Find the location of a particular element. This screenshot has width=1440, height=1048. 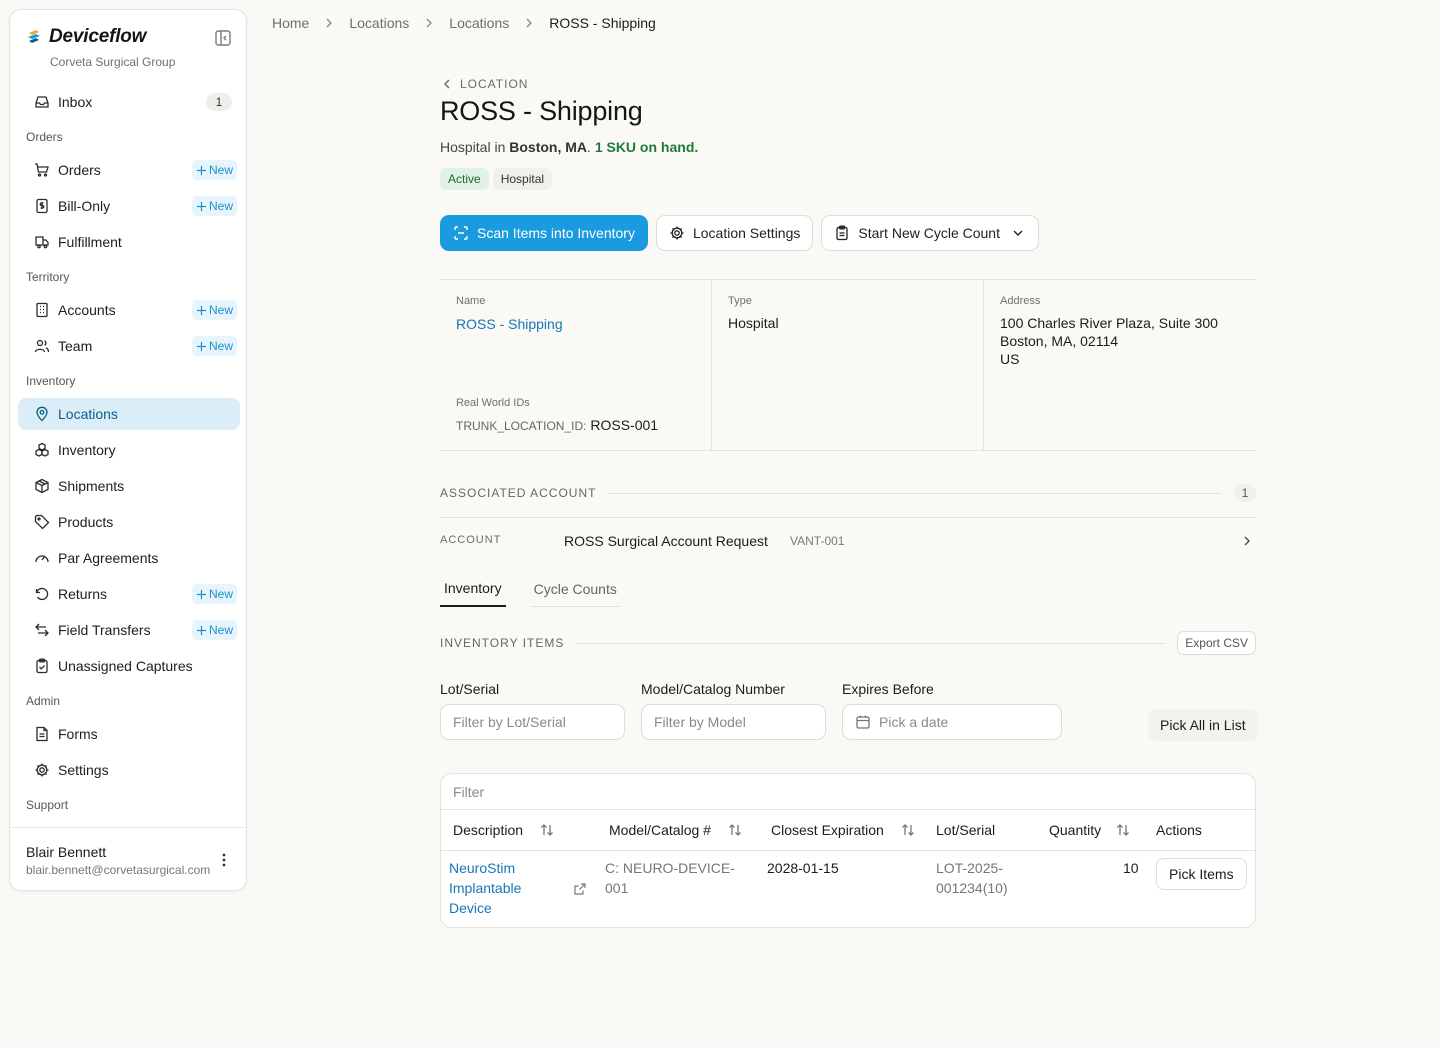

sidebar-item-unassigned-captures: Unassigned Captures is located at coordinates (129, 666).